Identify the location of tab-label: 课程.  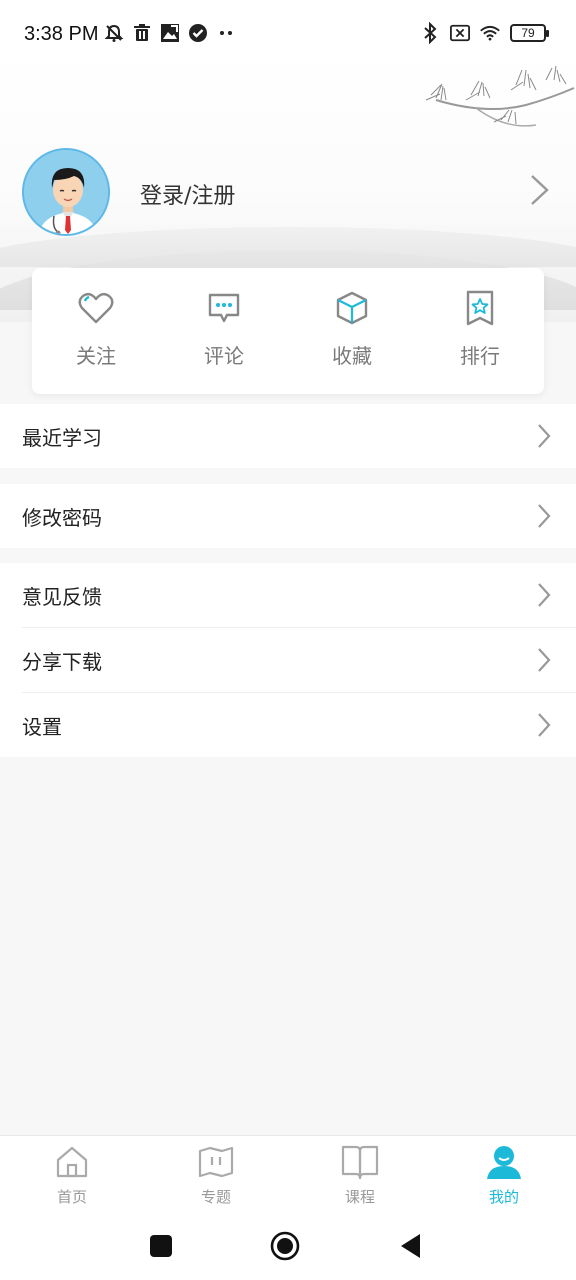
(359, 1197).